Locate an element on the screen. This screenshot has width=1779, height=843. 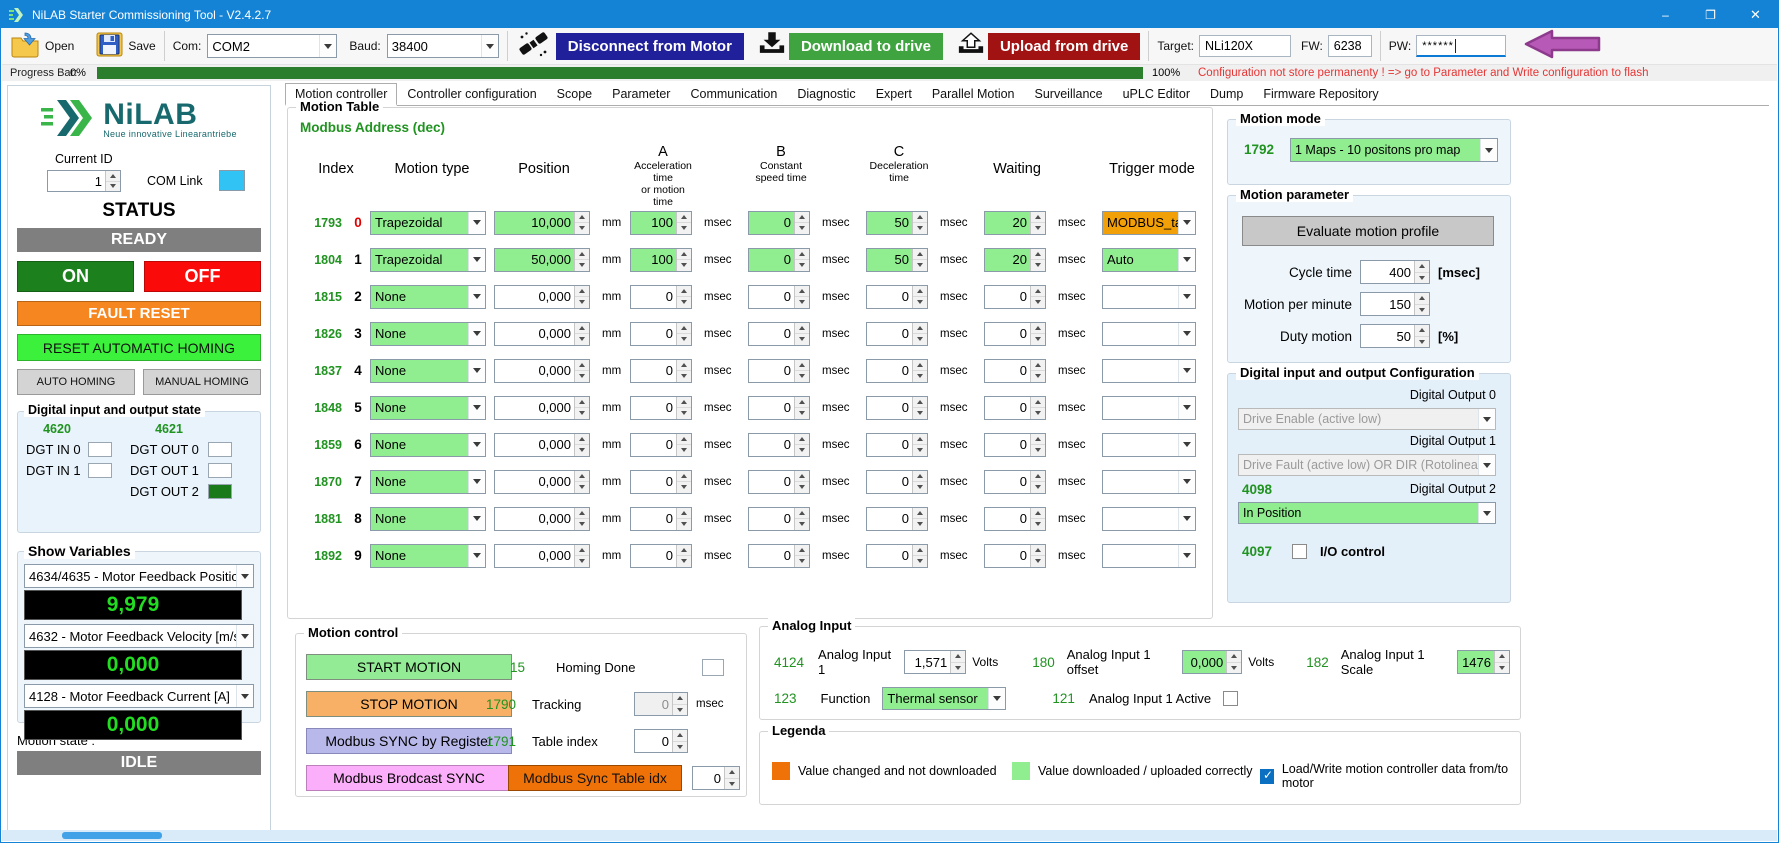
save-button: Save is located at coordinates (126, 46).